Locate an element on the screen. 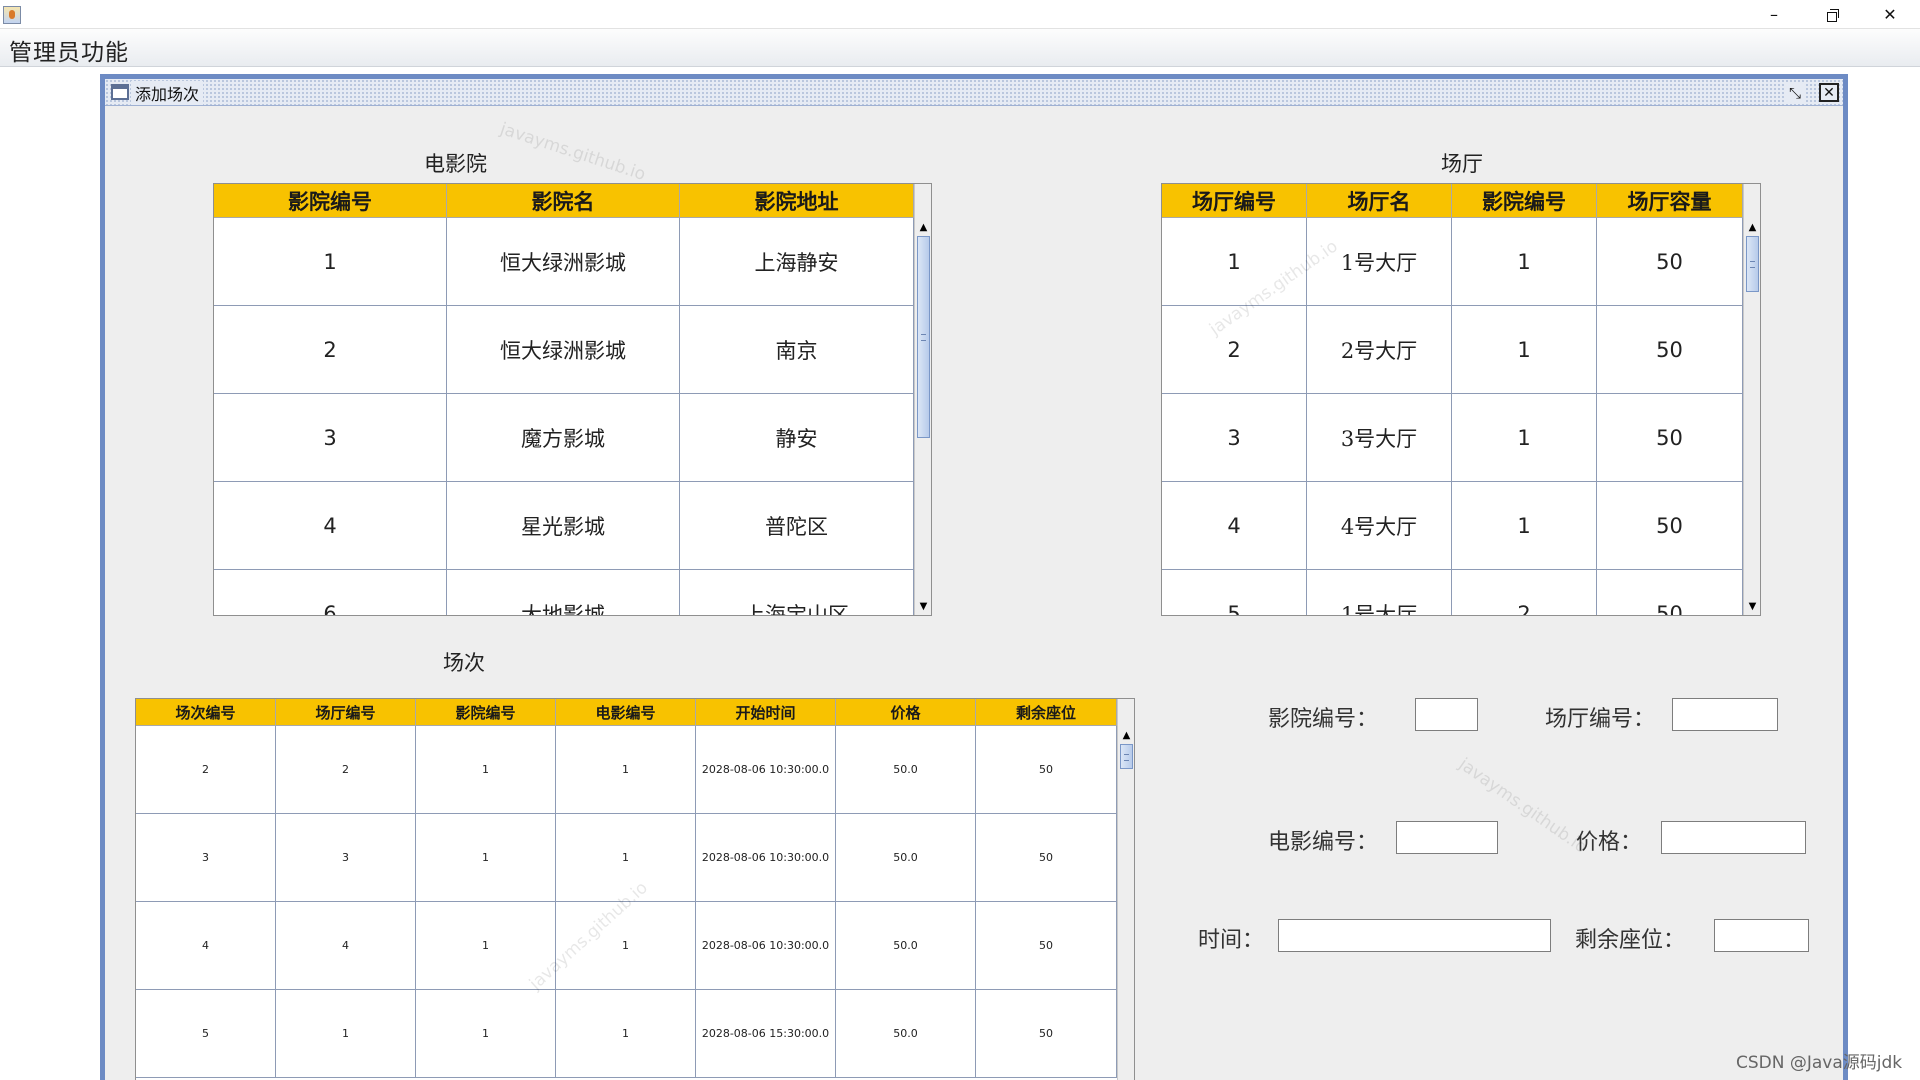 The image size is (1920, 1080). table-row: 6 大地影城 上海宝山区 is located at coordinates (564, 592).